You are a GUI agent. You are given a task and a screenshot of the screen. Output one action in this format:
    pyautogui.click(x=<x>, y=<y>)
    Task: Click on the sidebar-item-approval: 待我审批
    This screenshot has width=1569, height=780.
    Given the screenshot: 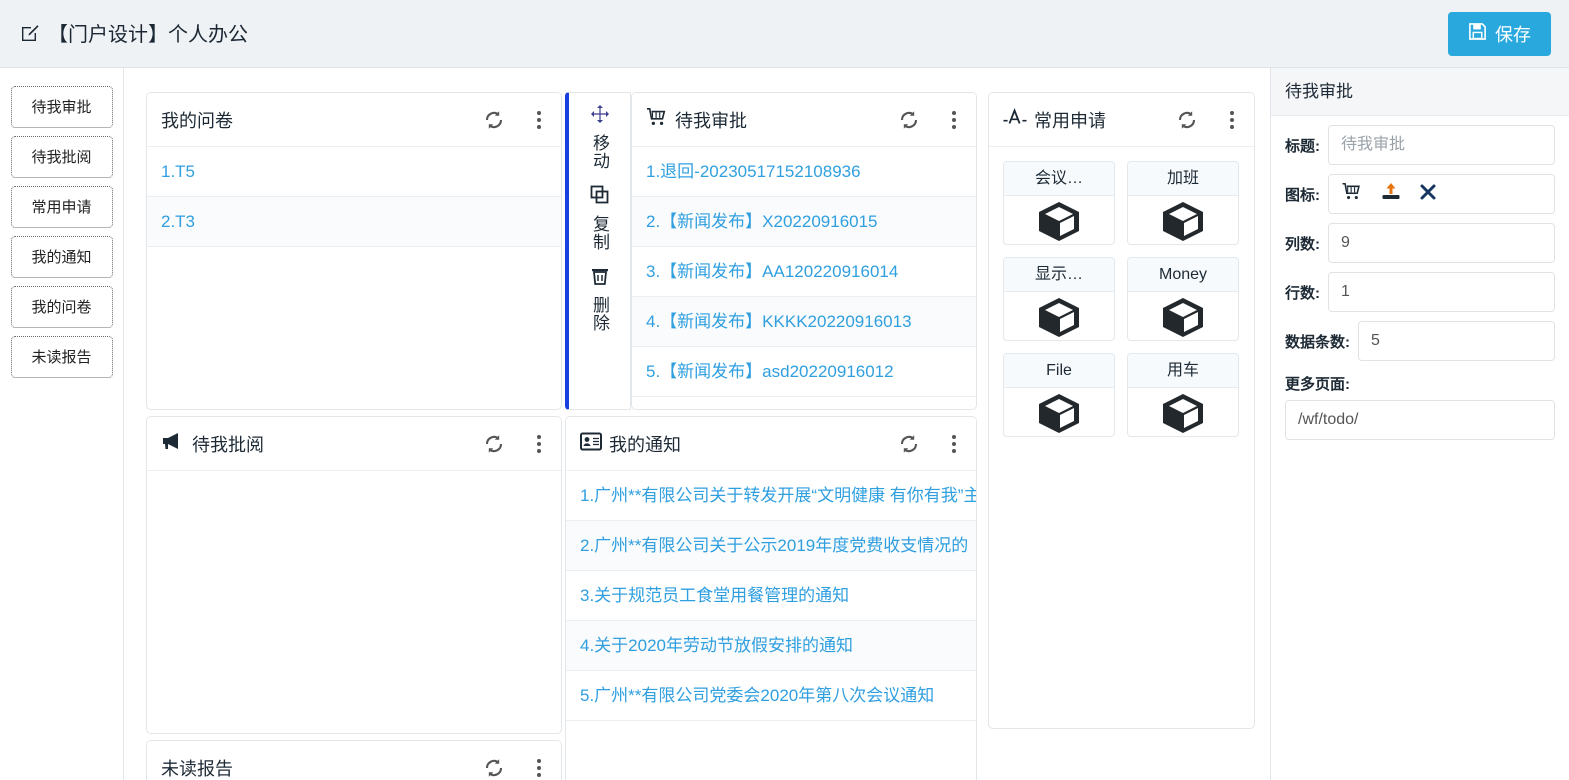 What is the action you would take?
    pyautogui.click(x=61, y=107)
    